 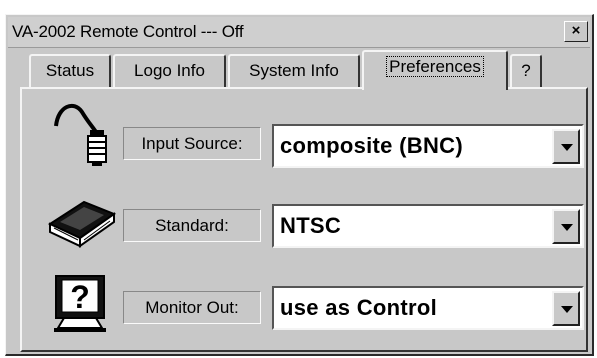 What do you see at coordinates (294, 70) in the screenshot?
I see `tab-system-info: System Info` at bounding box center [294, 70].